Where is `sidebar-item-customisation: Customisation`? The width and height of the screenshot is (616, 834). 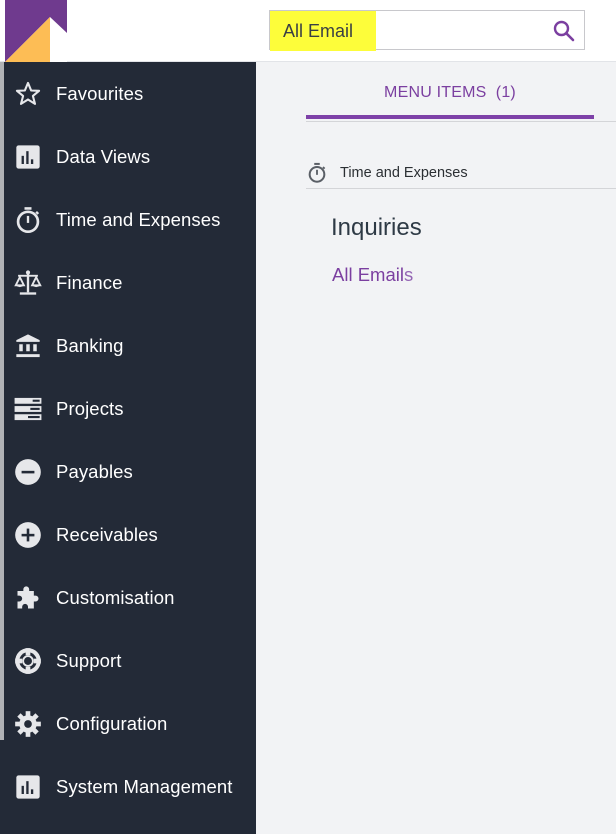 sidebar-item-customisation: Customisation is located at coordinates (130, 597).